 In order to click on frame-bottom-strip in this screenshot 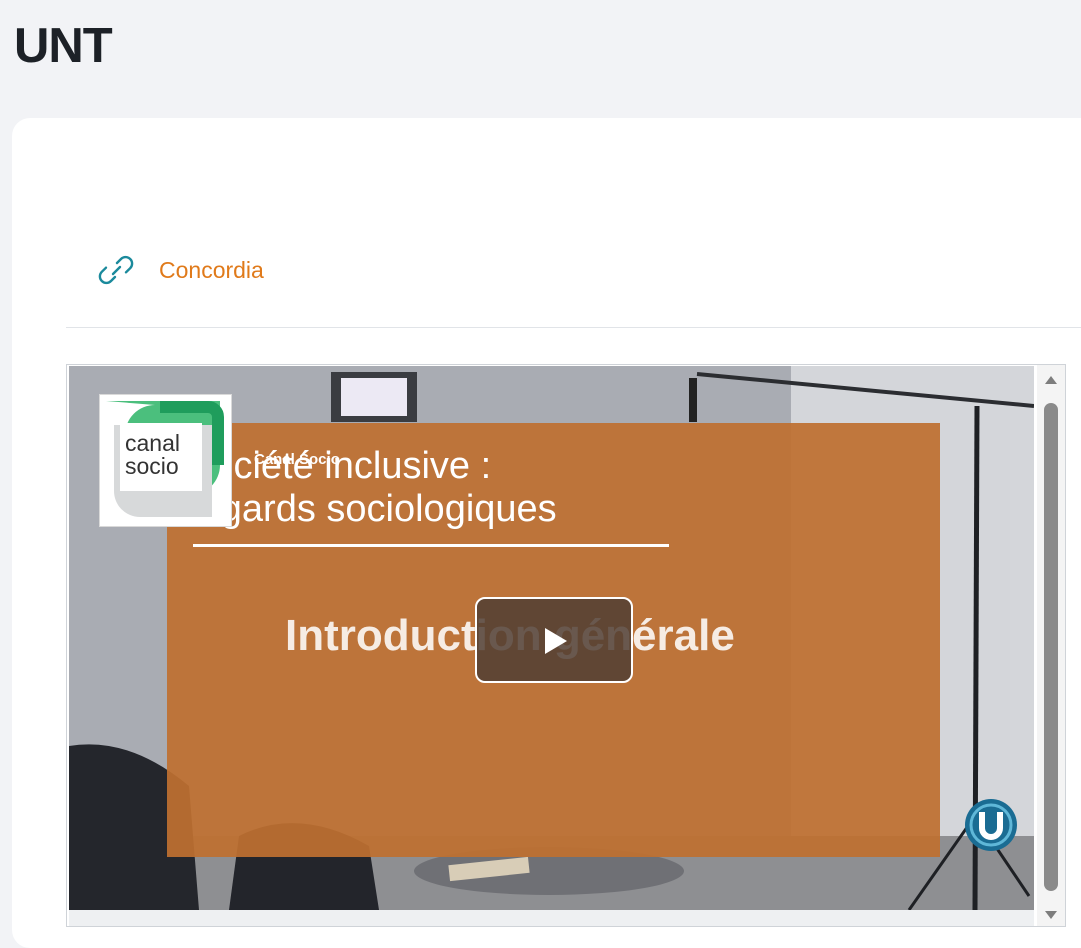, I will do `click(551, 918)`.